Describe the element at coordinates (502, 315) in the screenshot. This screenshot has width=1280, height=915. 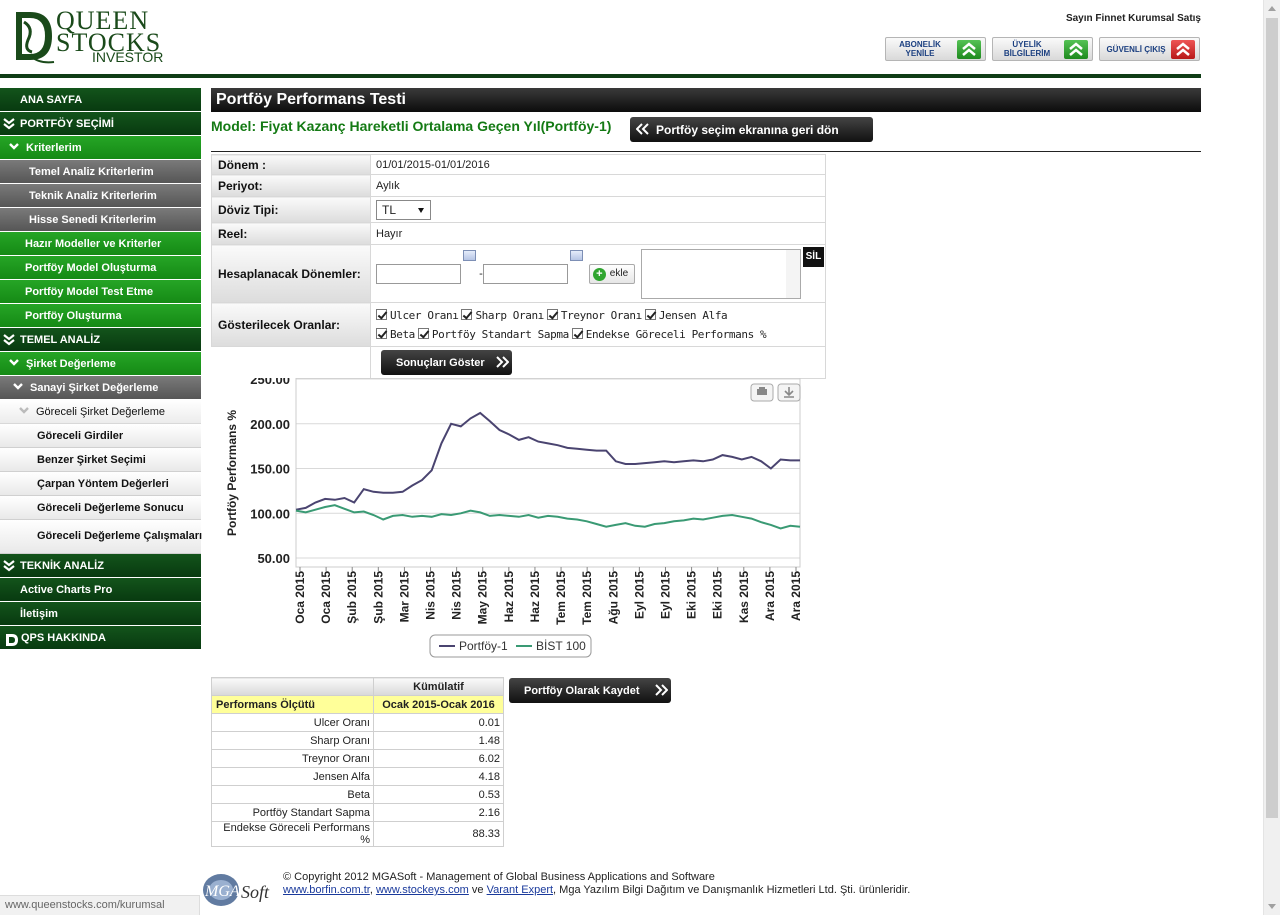
I see `ratio-checkbox-item: Sharp Oranı` at that location.